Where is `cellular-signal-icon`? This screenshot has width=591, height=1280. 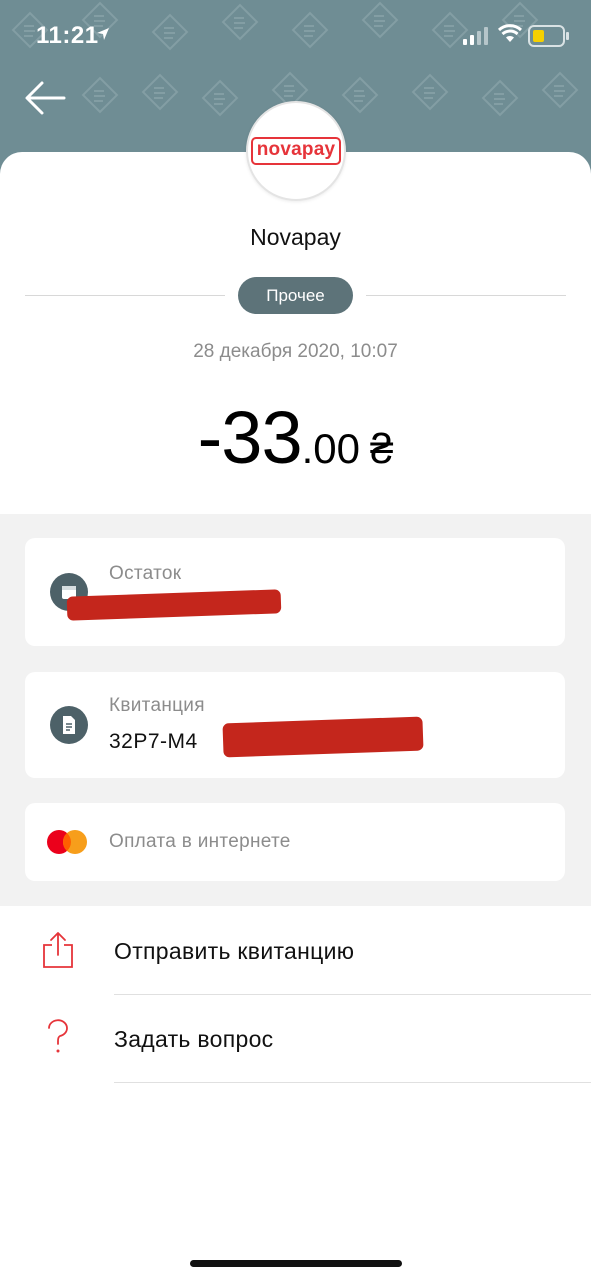 cellular-signal-icon is located at coordinates (475, 36).